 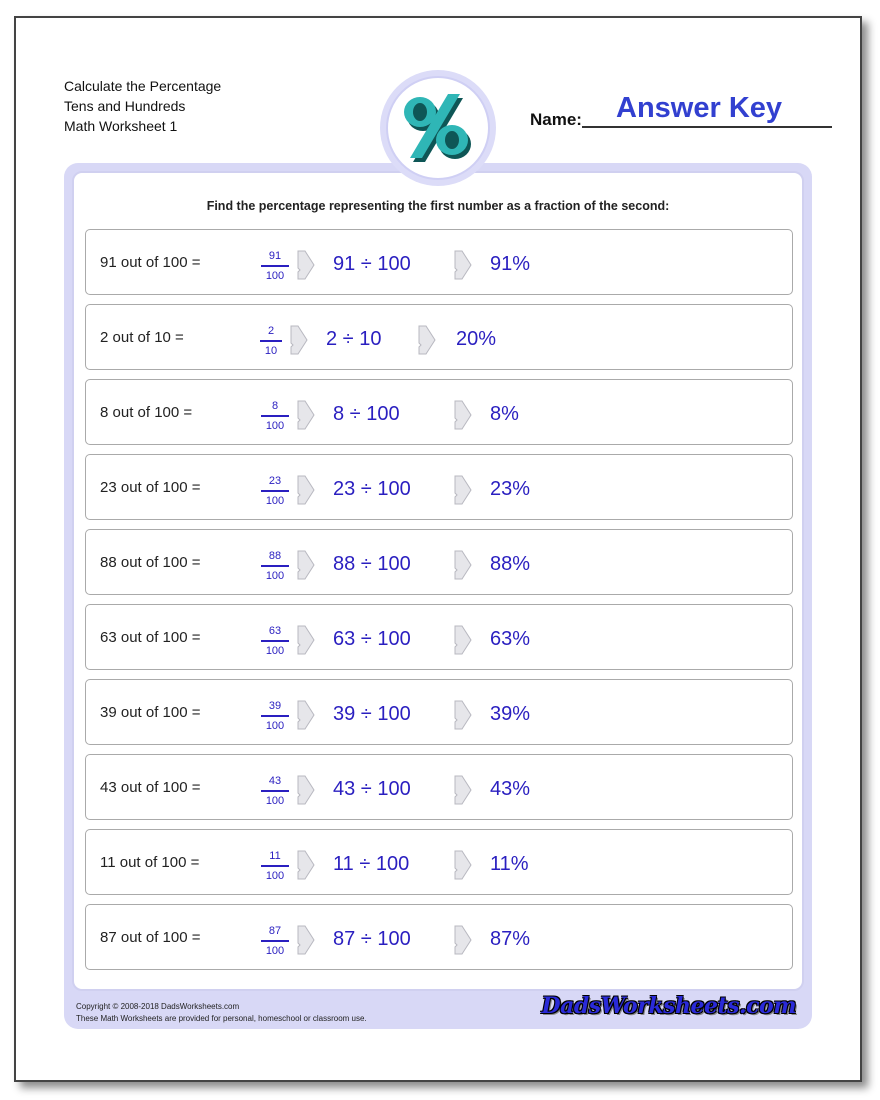 I want to click on fraction: 63 100, so click(x=275, y=641).